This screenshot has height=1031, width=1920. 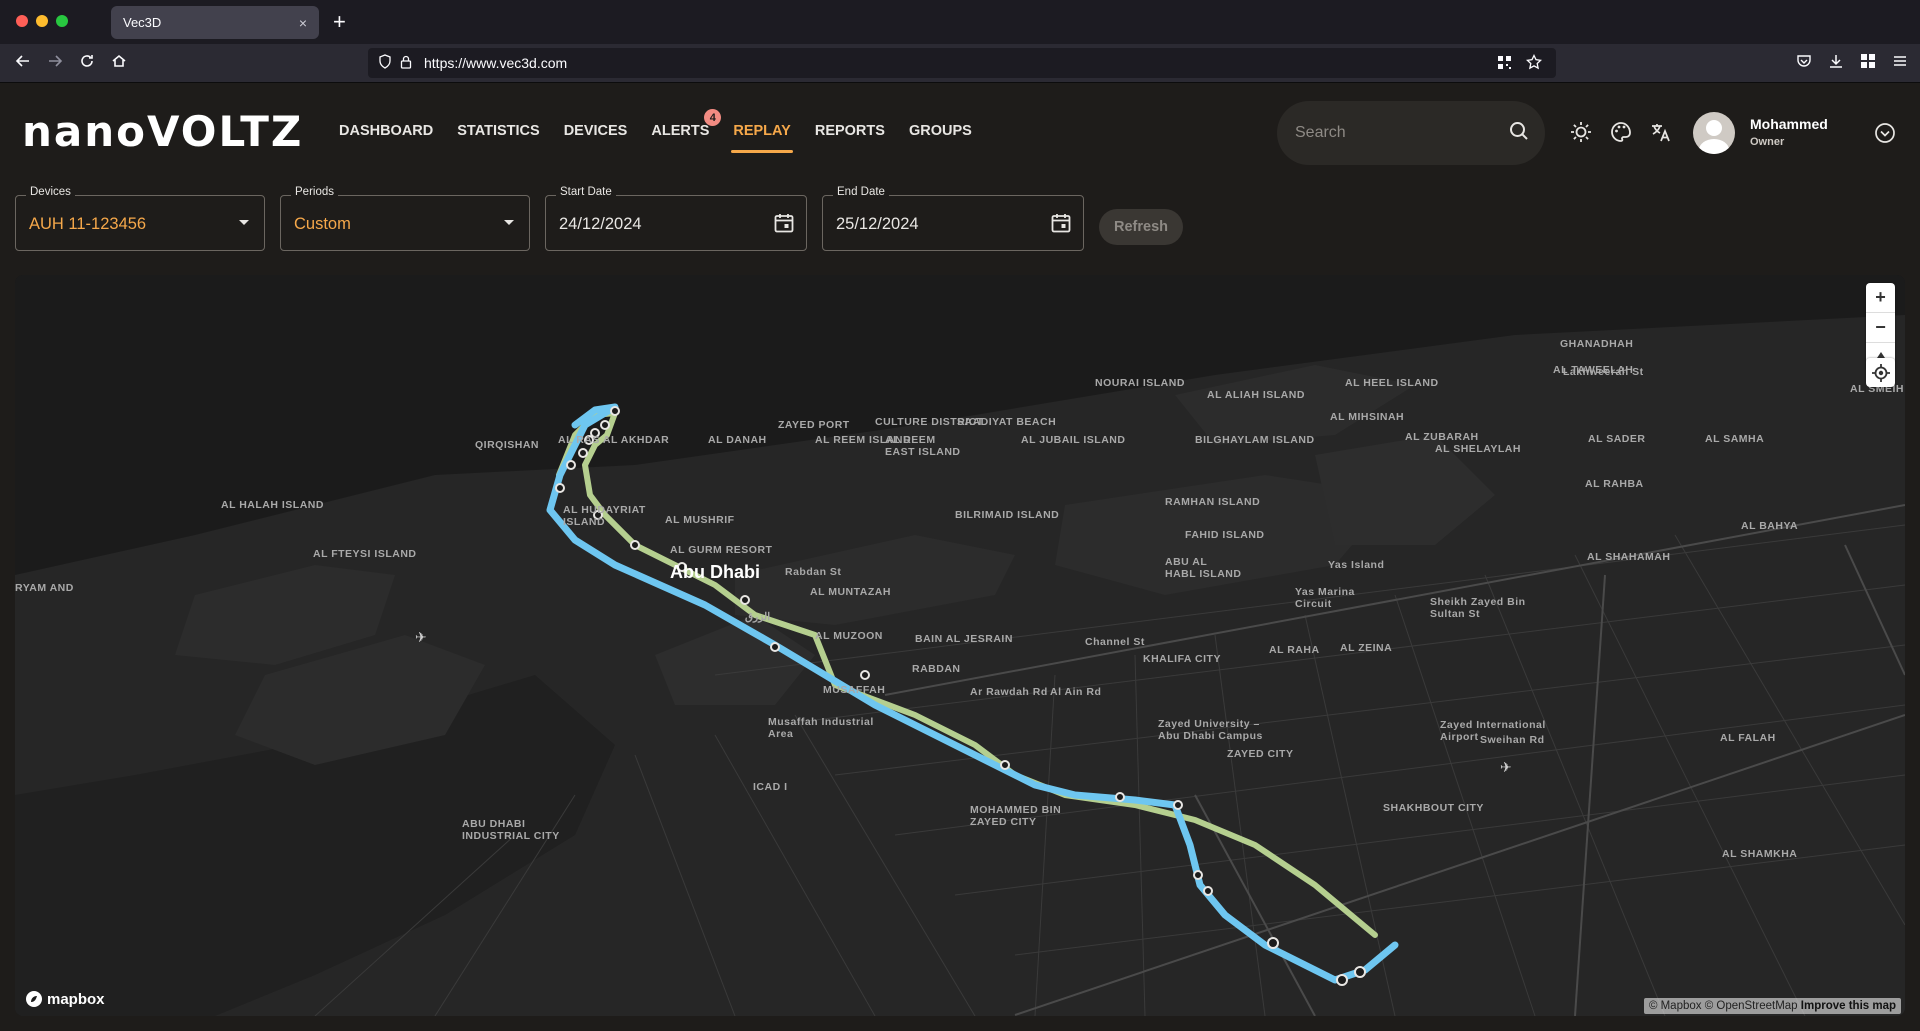 I want to click on map-place-label: SHAKHBOUT CITY, so click(x=1433, y=808).